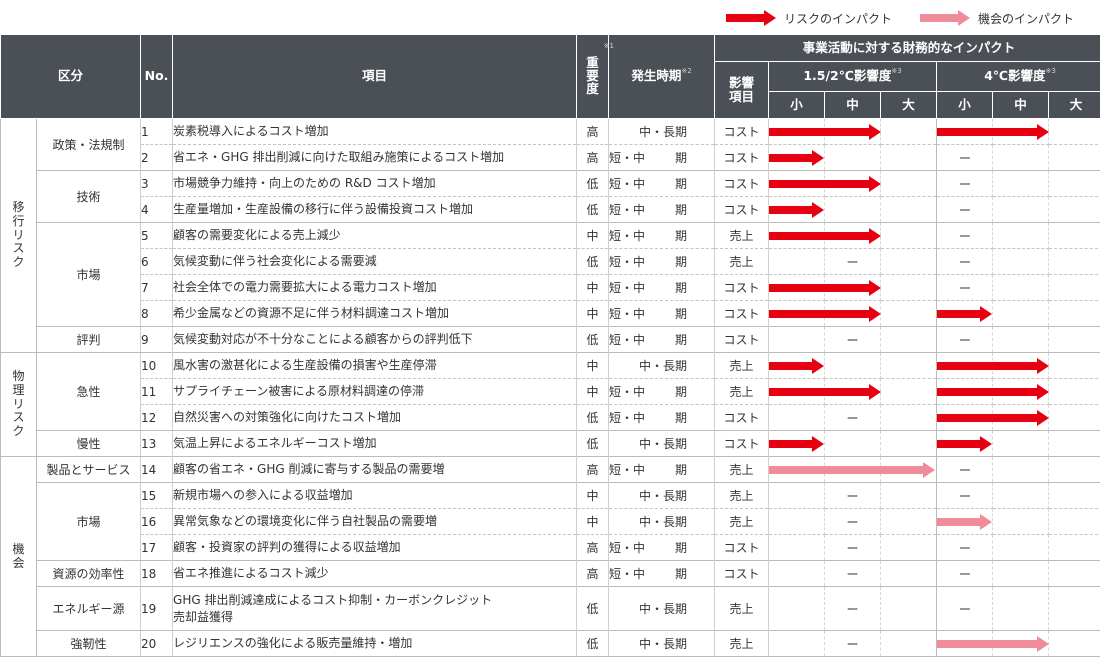  Describe the element at coordinates (375, 157) in the screenshot. I see `row-item: 省エネ・GHG 排出削減に向けた取組み施策によるコスト増加` at that location.